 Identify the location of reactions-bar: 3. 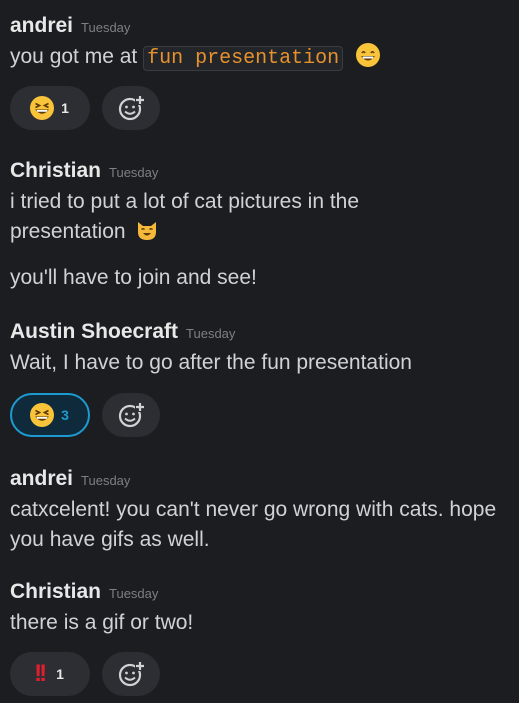
(85, 415).